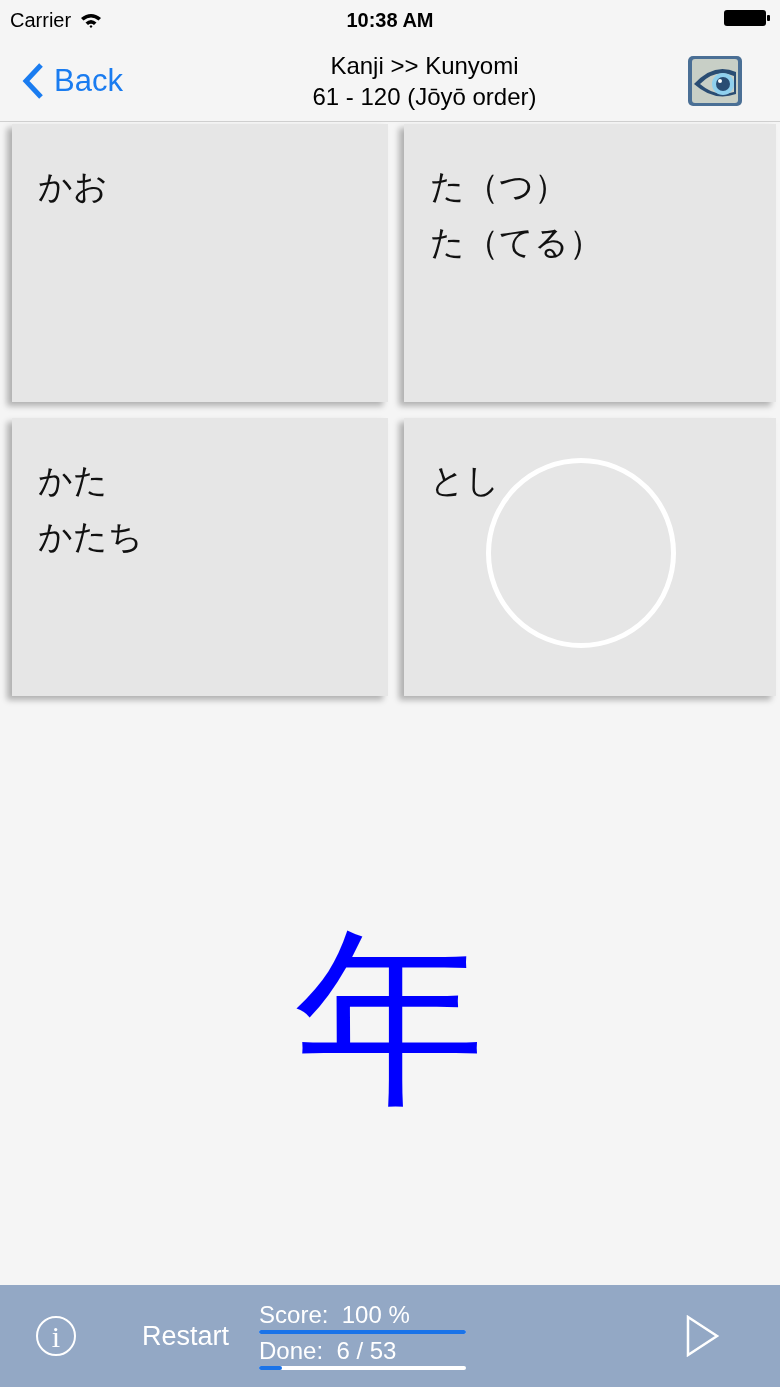 The width and height of the screenshot is (780, 1387). What do you see at coordinates (424, 96) in the screenshot?
I see `nav-subtitle: 61 - 120 (Jōyō order)` at bounding box center [424, 96].